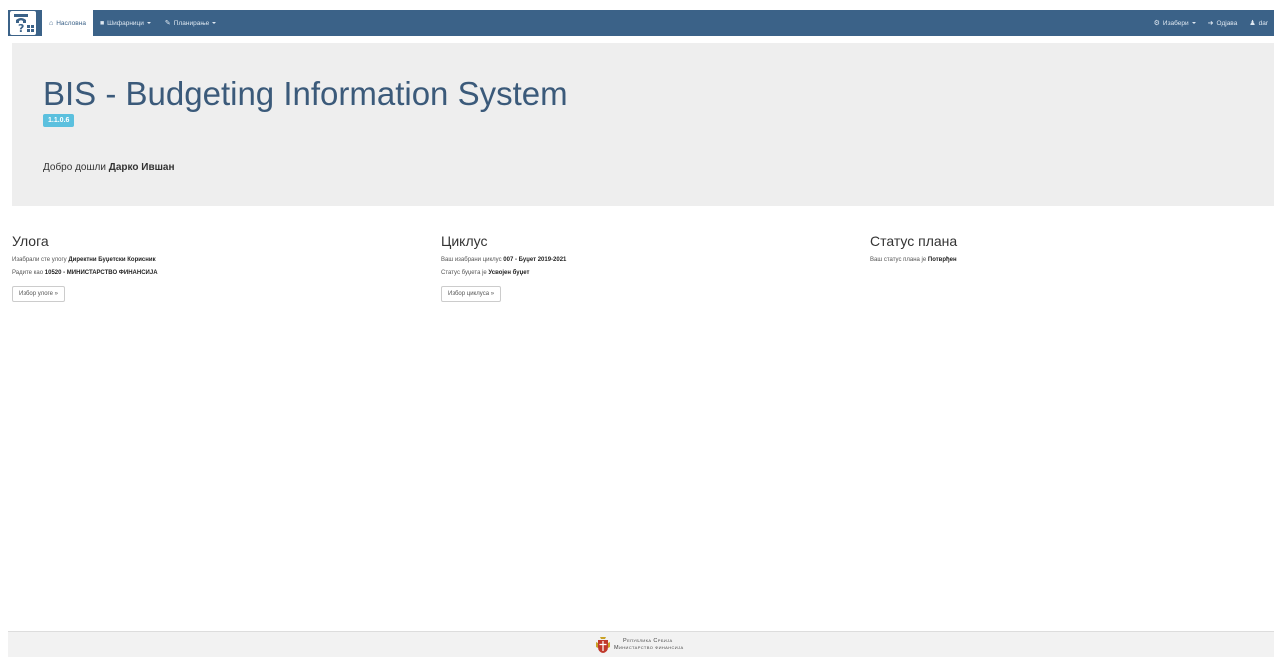 The width and height of the screenshot is (1274, 657). What do you see at coordinates (646, 273) in the screenshot?
I see `budget-status-line: Статус буџета је Усвојен буџет` at bounding box center [646, 273].